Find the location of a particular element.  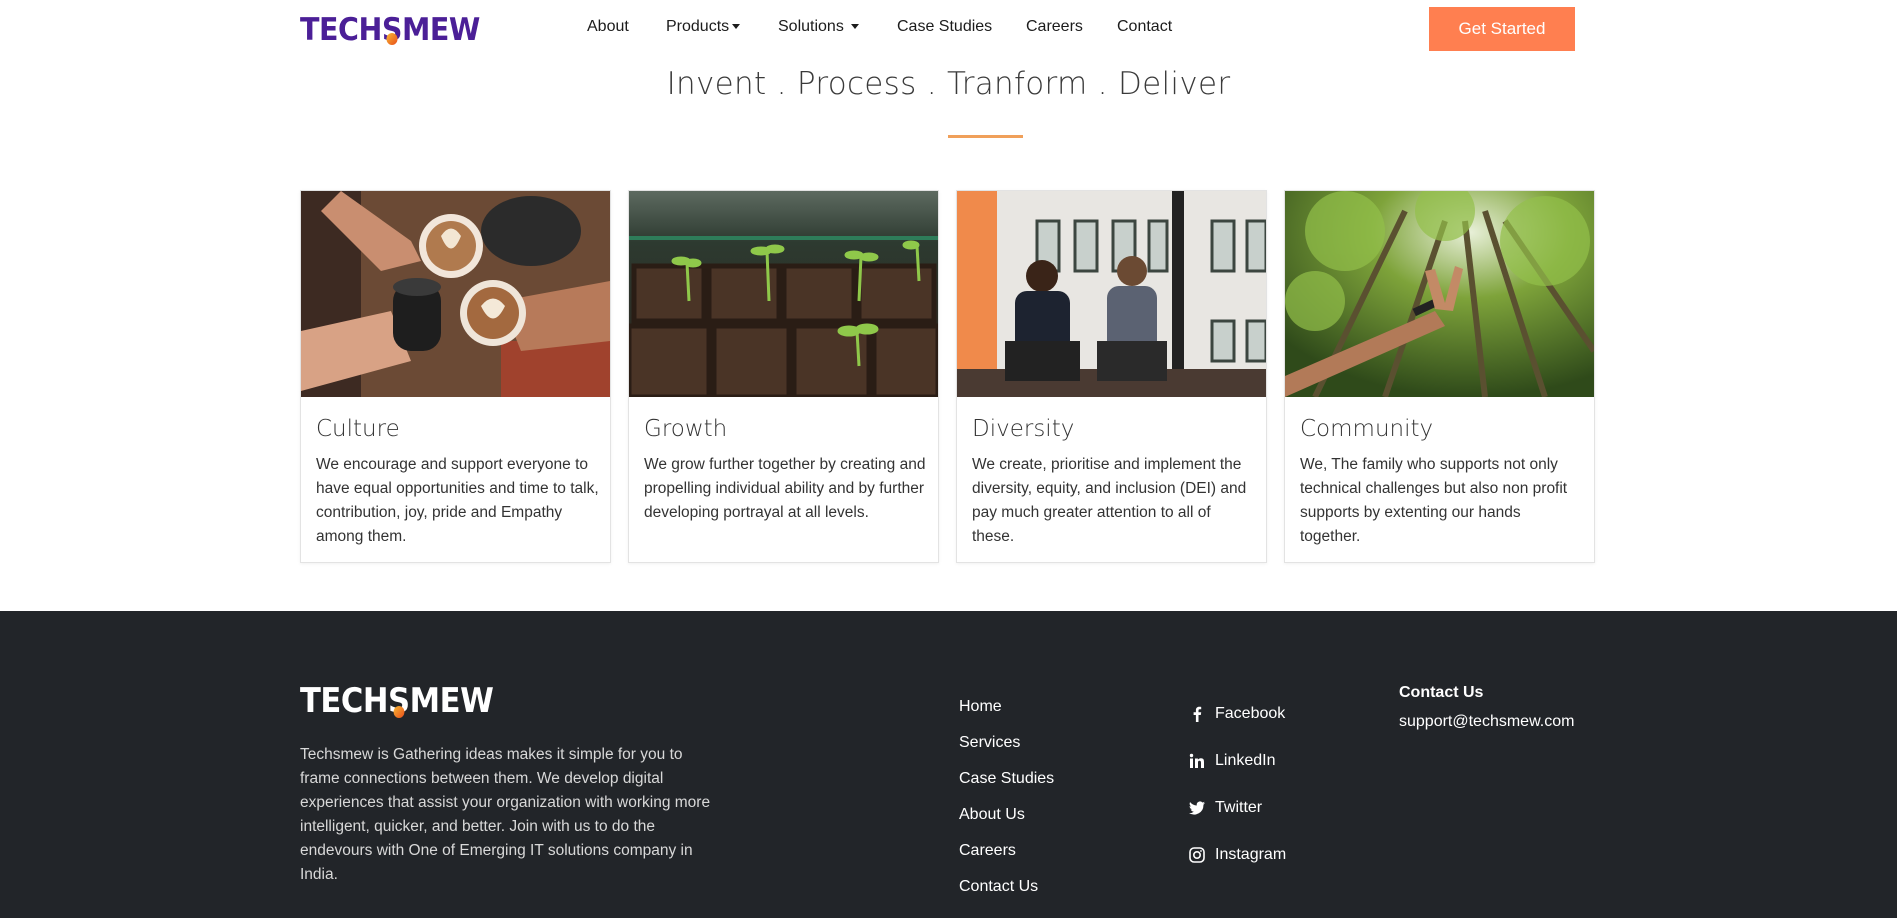

card-title: Community is located at coordinates (1367, 429).